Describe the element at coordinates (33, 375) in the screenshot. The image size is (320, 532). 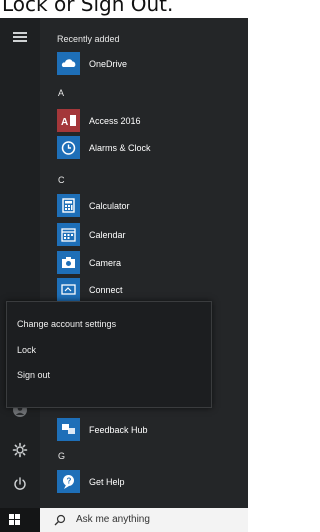
I see `sign-out-item: Sign out` at that location.